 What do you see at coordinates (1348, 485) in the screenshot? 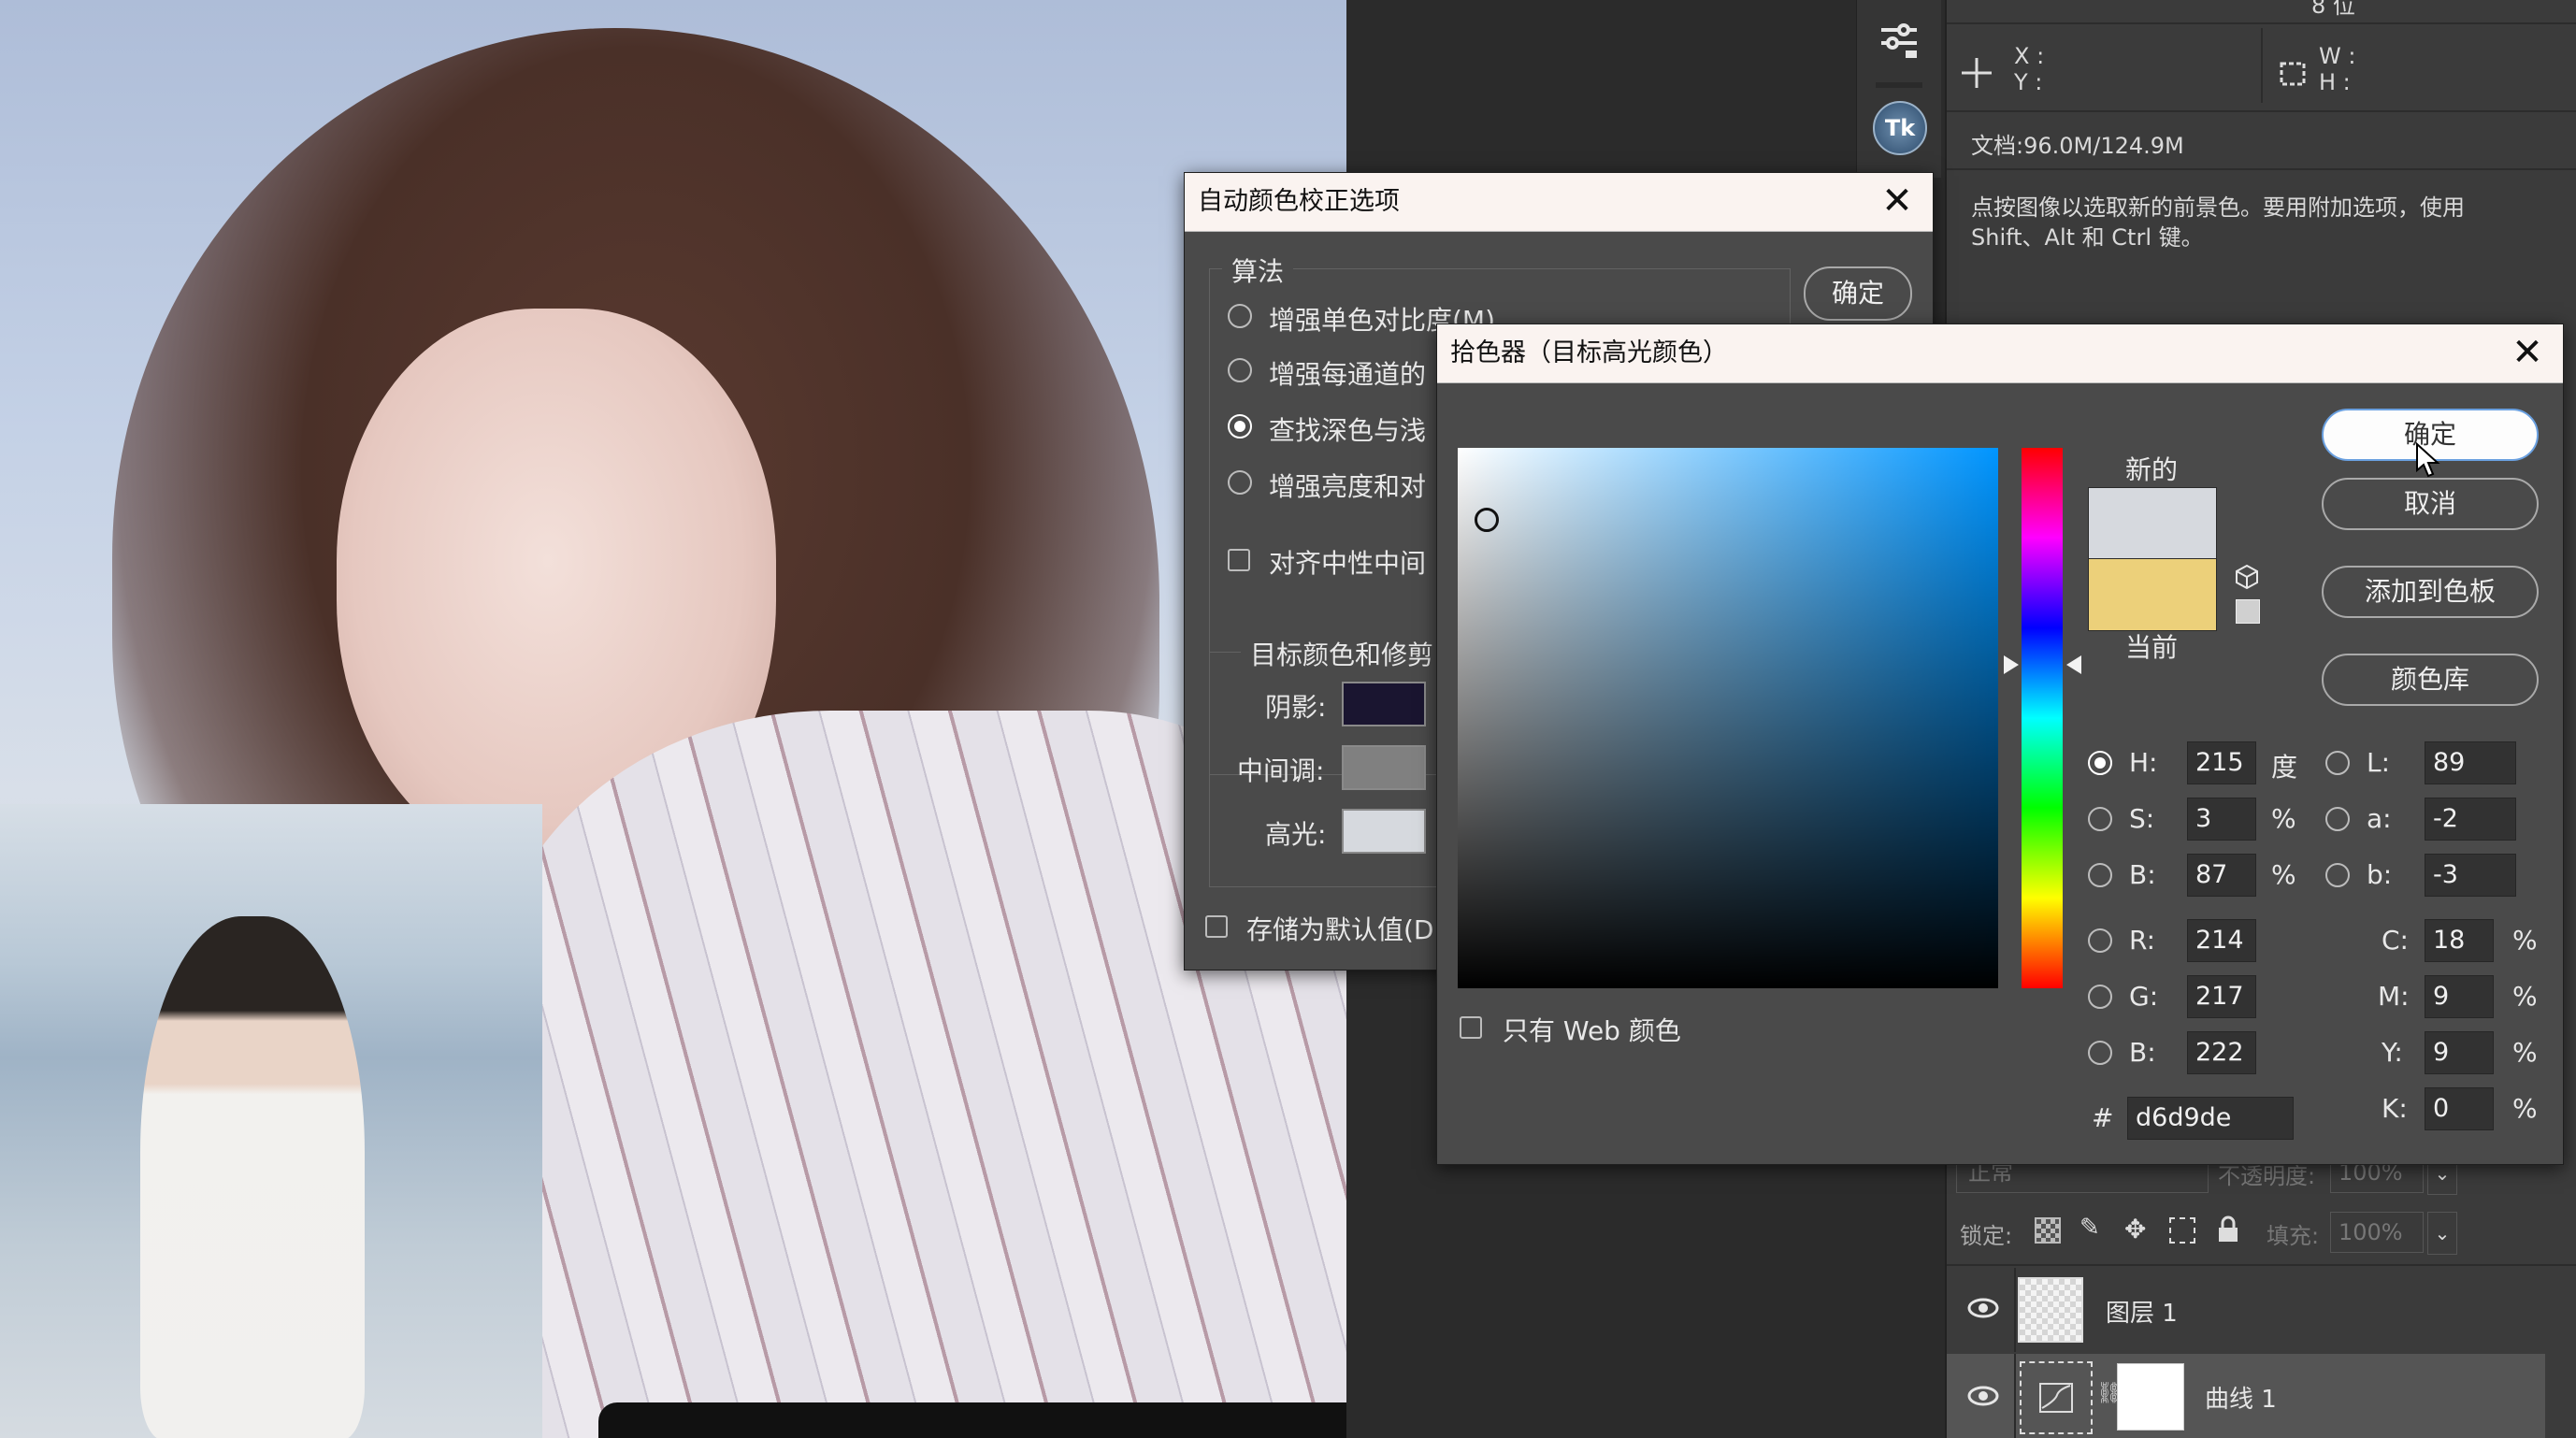
I see `algorithm-option-label: 增强亮度和对` at bounding box center [1348, 485].